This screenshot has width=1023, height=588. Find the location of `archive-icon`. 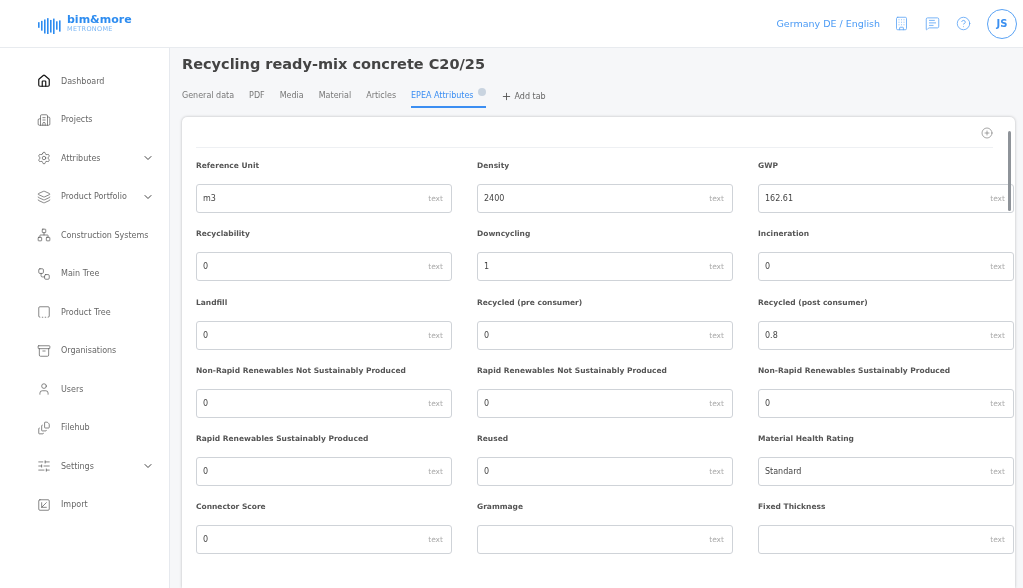

archive-icon is located at coordinates (44, 350).